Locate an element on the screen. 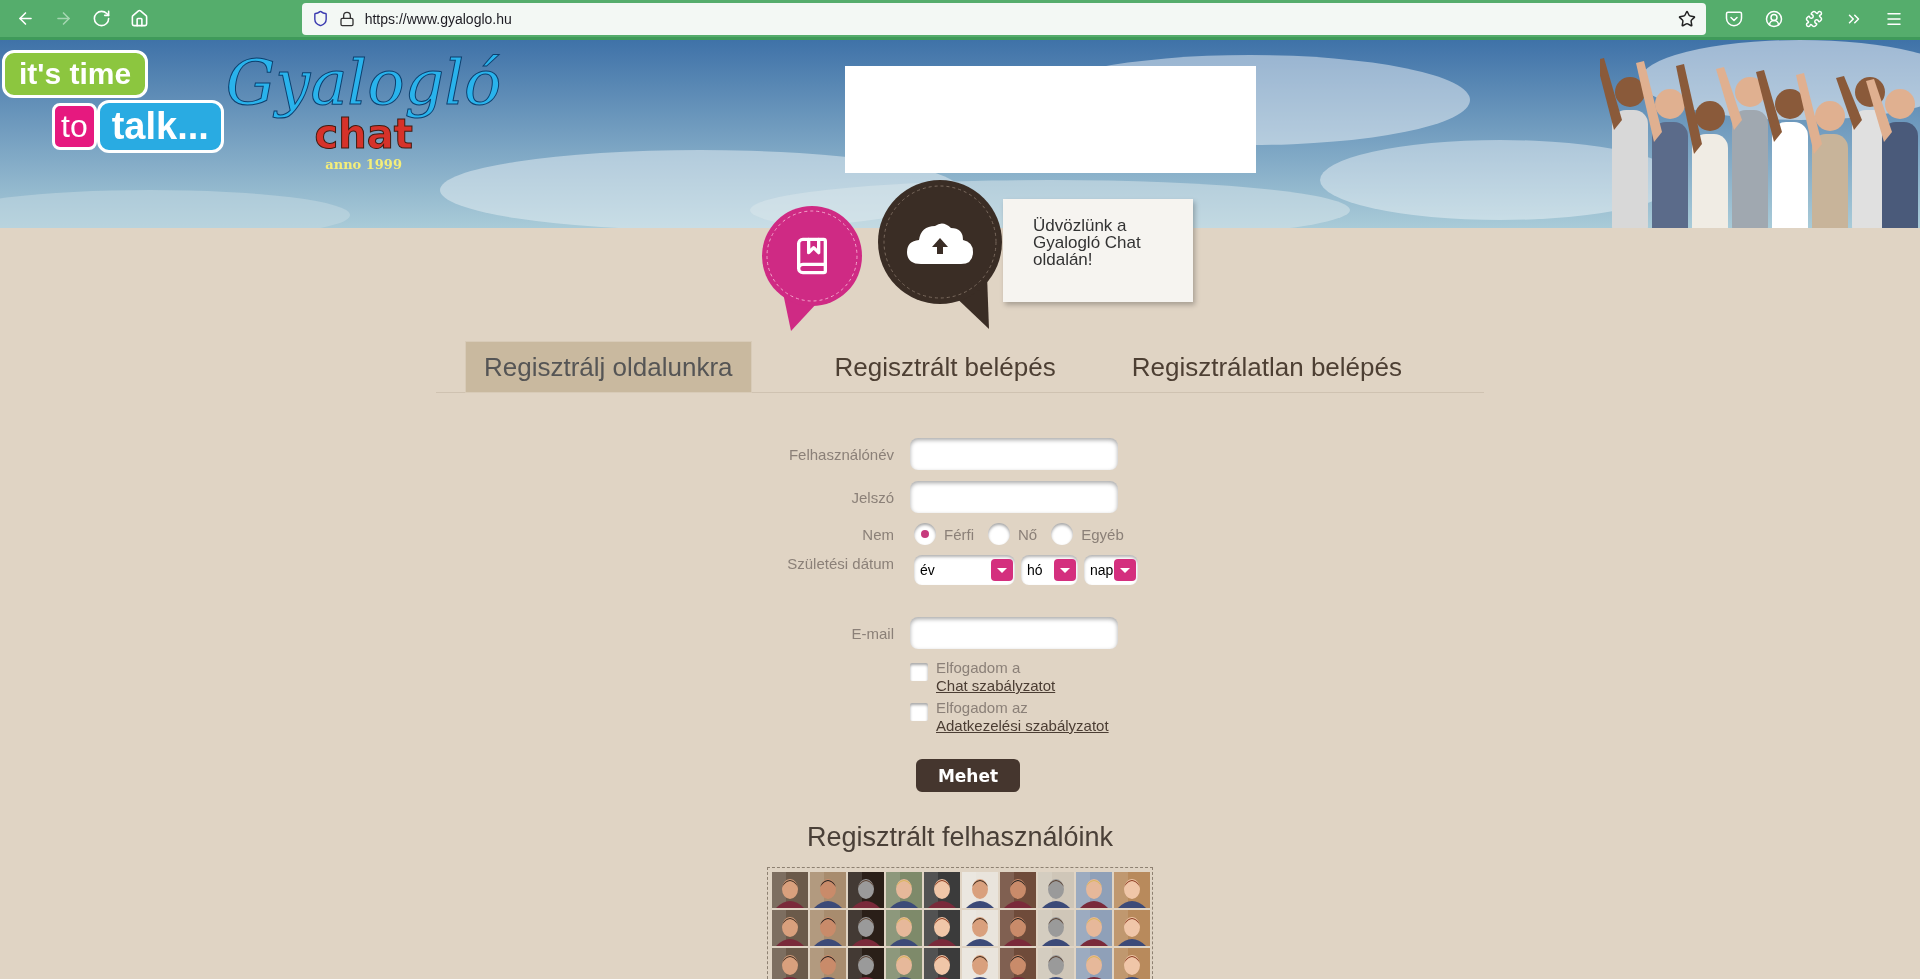  url-text: https://www.gyaloglo.hu is located at coordinates (438, 18).